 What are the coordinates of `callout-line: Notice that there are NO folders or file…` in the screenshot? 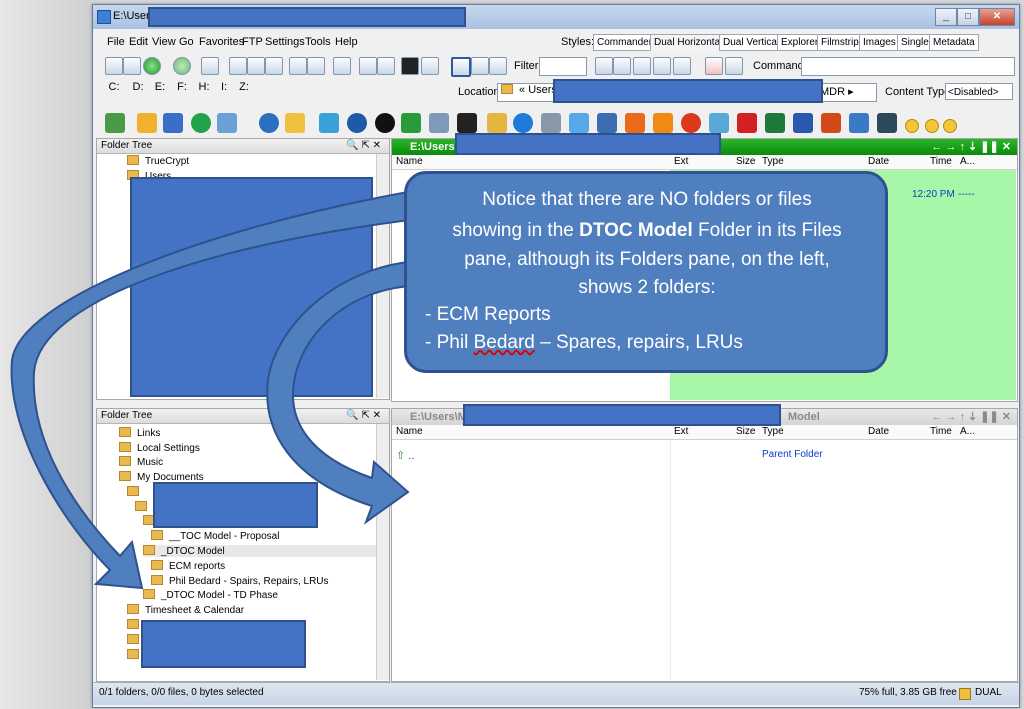 It's located at (647, 199).